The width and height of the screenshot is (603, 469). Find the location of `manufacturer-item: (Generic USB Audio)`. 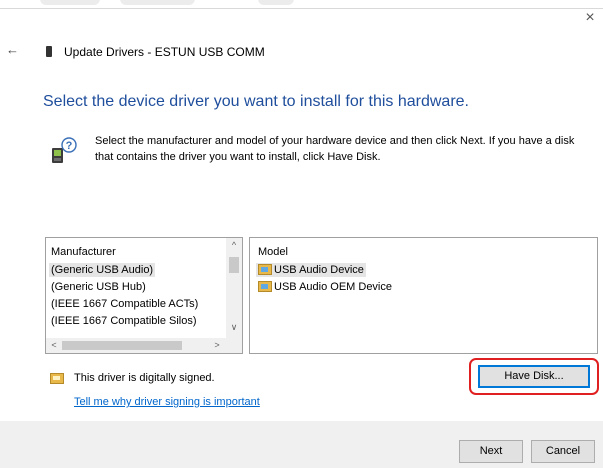

manufacturer-item: (Generic USB Audio) is located at coordinates (102, 270).